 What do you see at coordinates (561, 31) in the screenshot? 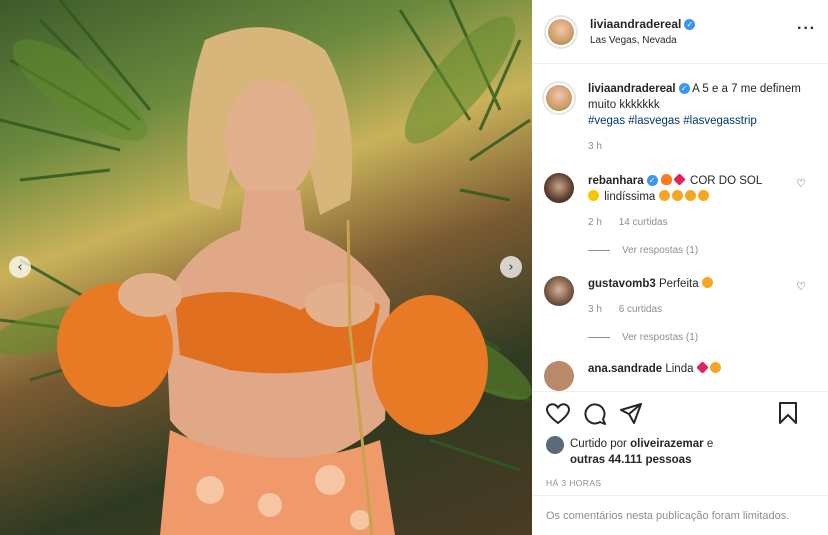
I see `author-avatar` at bounding box center [561, 31].